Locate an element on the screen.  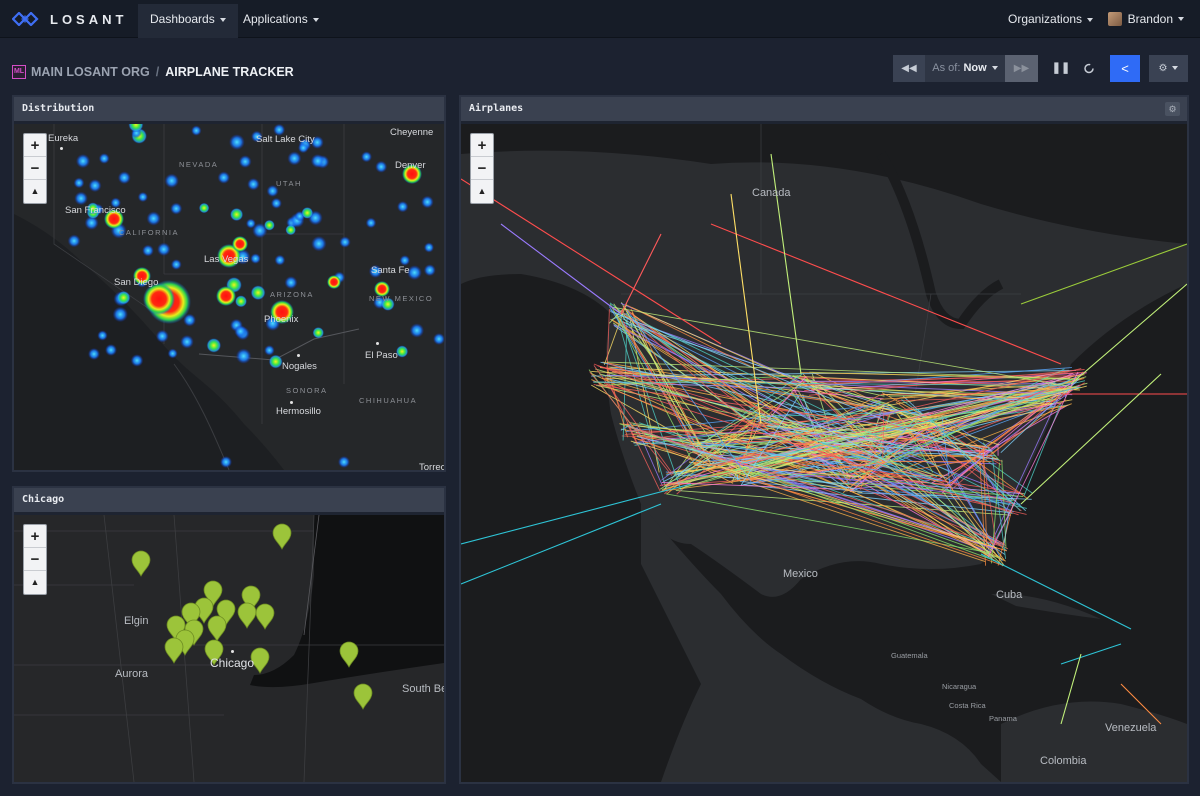
nav-organizations-label: Organizations is located at coordinates (1045, 19).